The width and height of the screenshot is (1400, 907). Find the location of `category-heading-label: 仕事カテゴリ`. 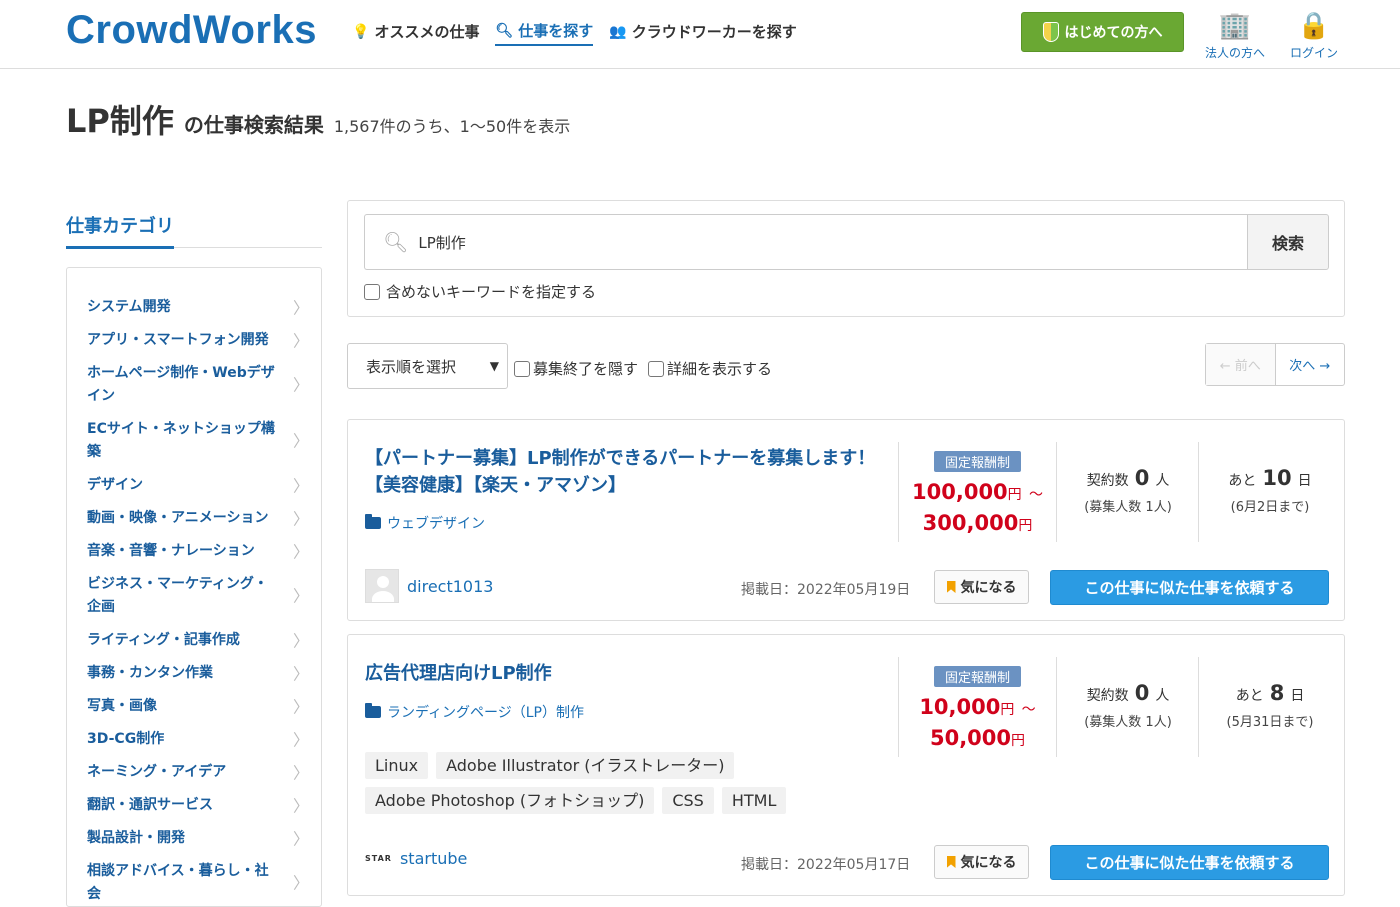

category-heading-label: 仕事カテゴリ is located at coordinates (120, 230).